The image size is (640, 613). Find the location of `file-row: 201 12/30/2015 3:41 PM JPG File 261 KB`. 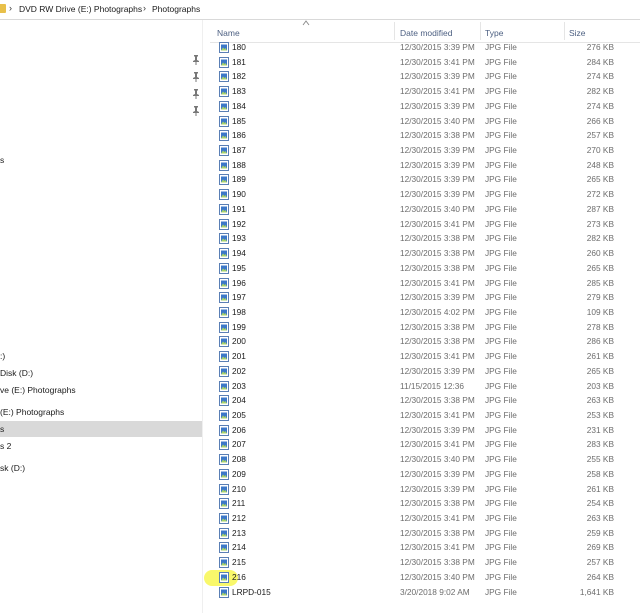

file-row: 201 12/30/2015 3:41 PM JPG File 261 KB is located at coordinates (425, 356).